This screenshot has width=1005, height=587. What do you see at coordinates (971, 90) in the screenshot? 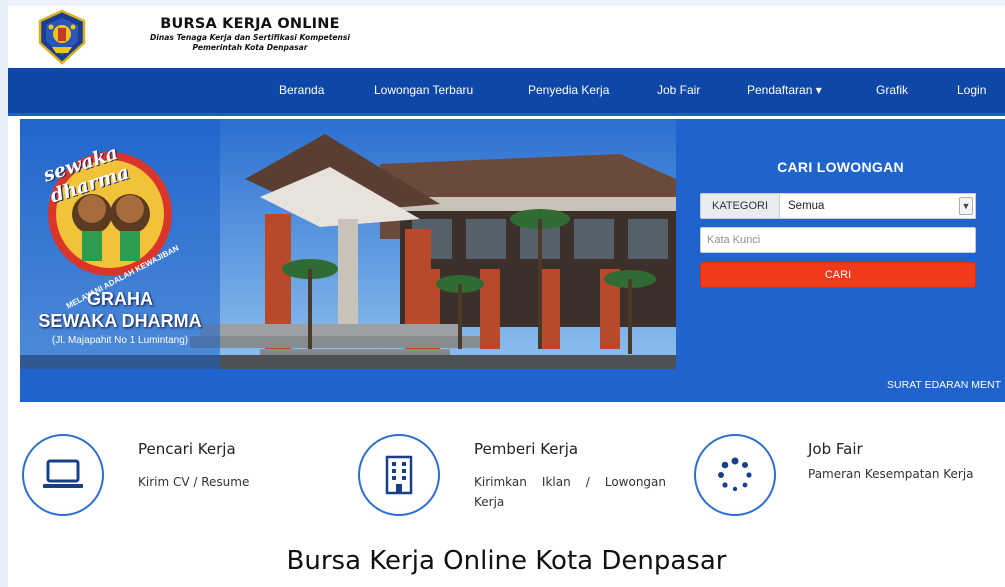
I see `nav-login: Login` at bounding box center [971, 90].